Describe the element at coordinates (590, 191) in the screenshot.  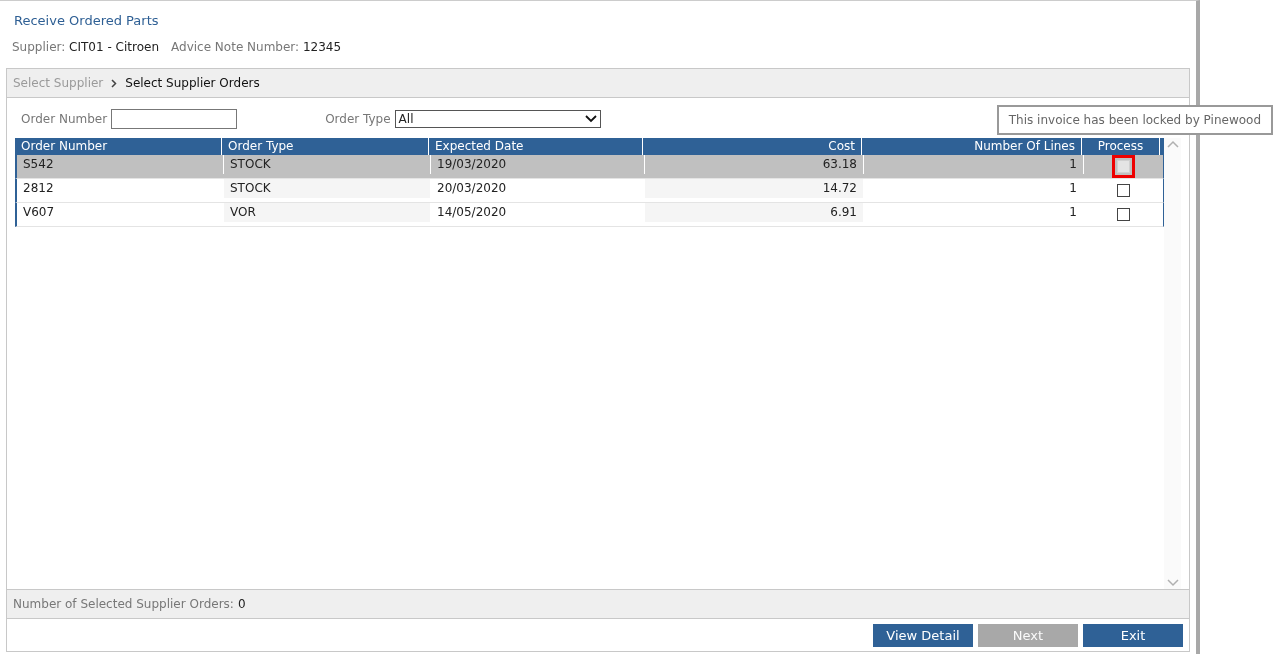
I see `table-row: 2812 STOCK 20/03/2020 14.72 1` at that location.